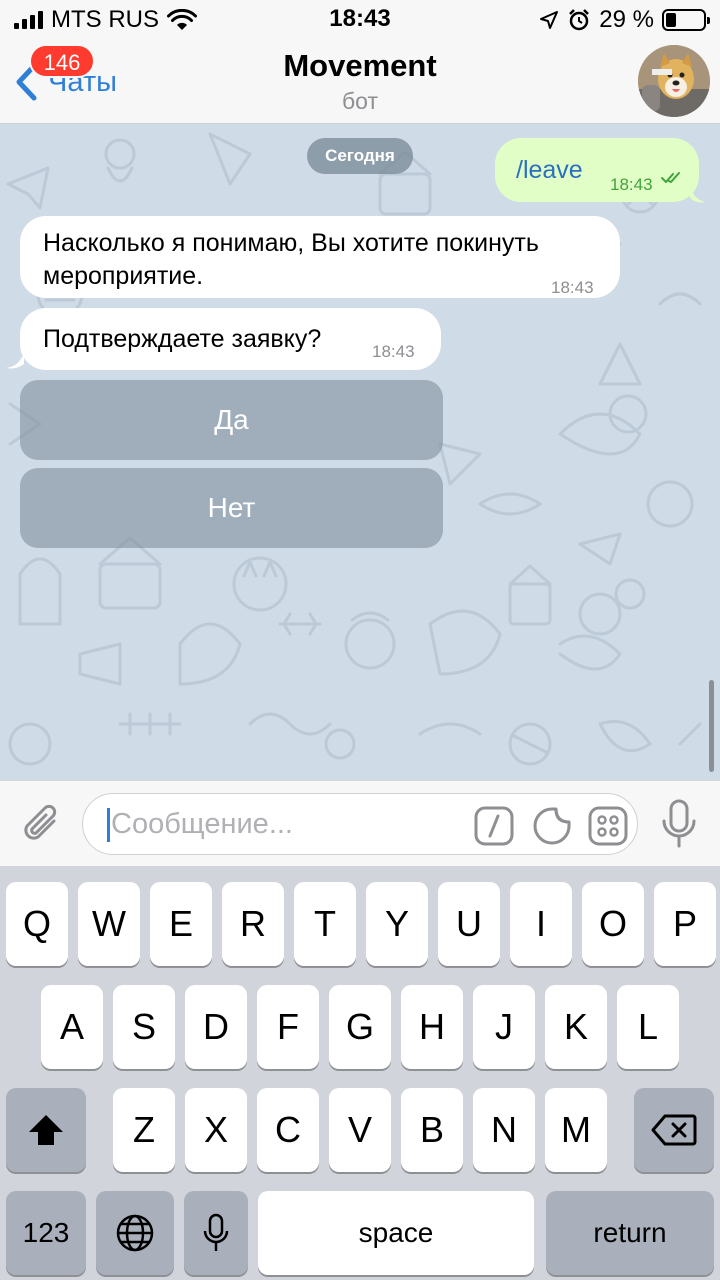 Image resolution: width=720 pixels, height=1280 pixels. I want to click on space-key: space, so click(396, 1233).